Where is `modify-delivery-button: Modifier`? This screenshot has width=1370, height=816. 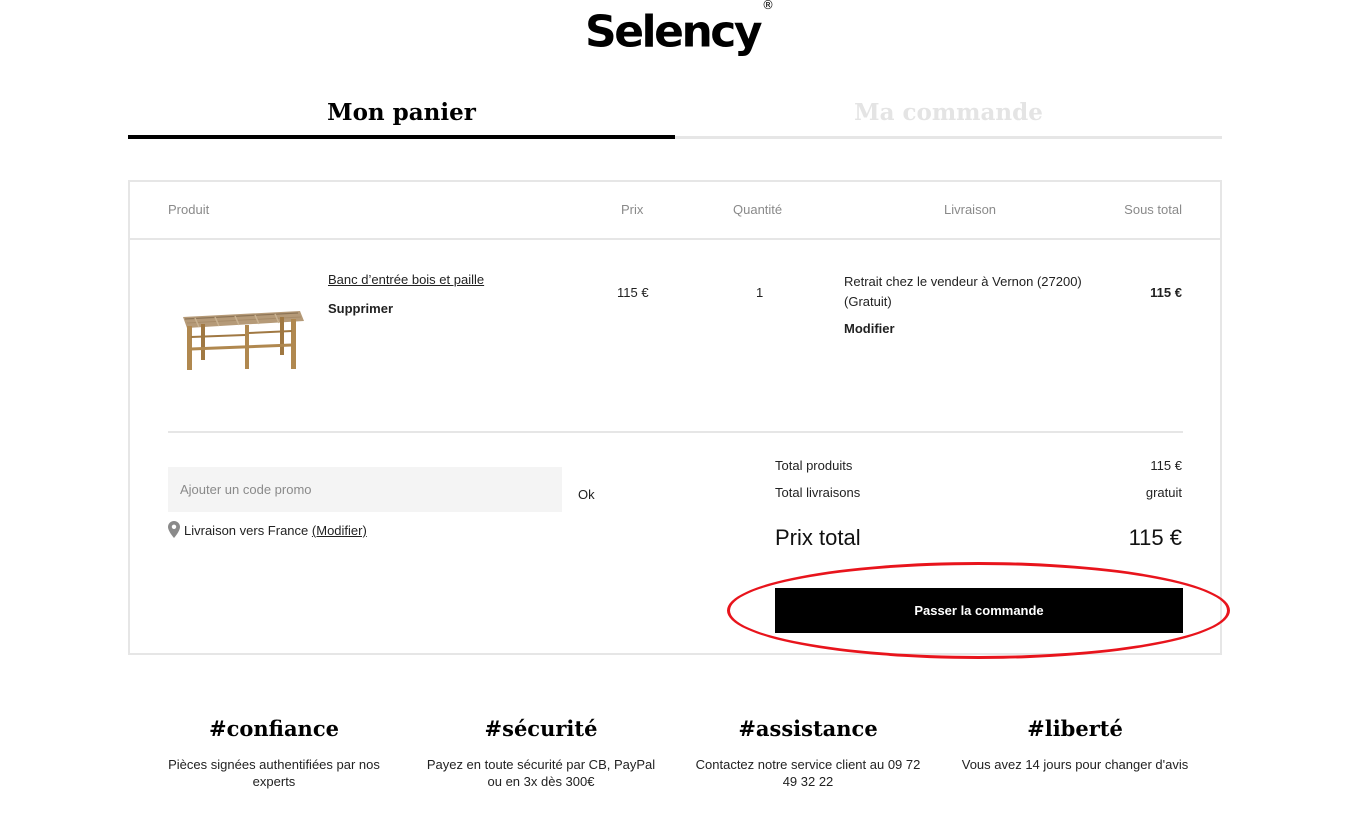
modify-delivery-button: Modifier is located at coordinates (869, 328).